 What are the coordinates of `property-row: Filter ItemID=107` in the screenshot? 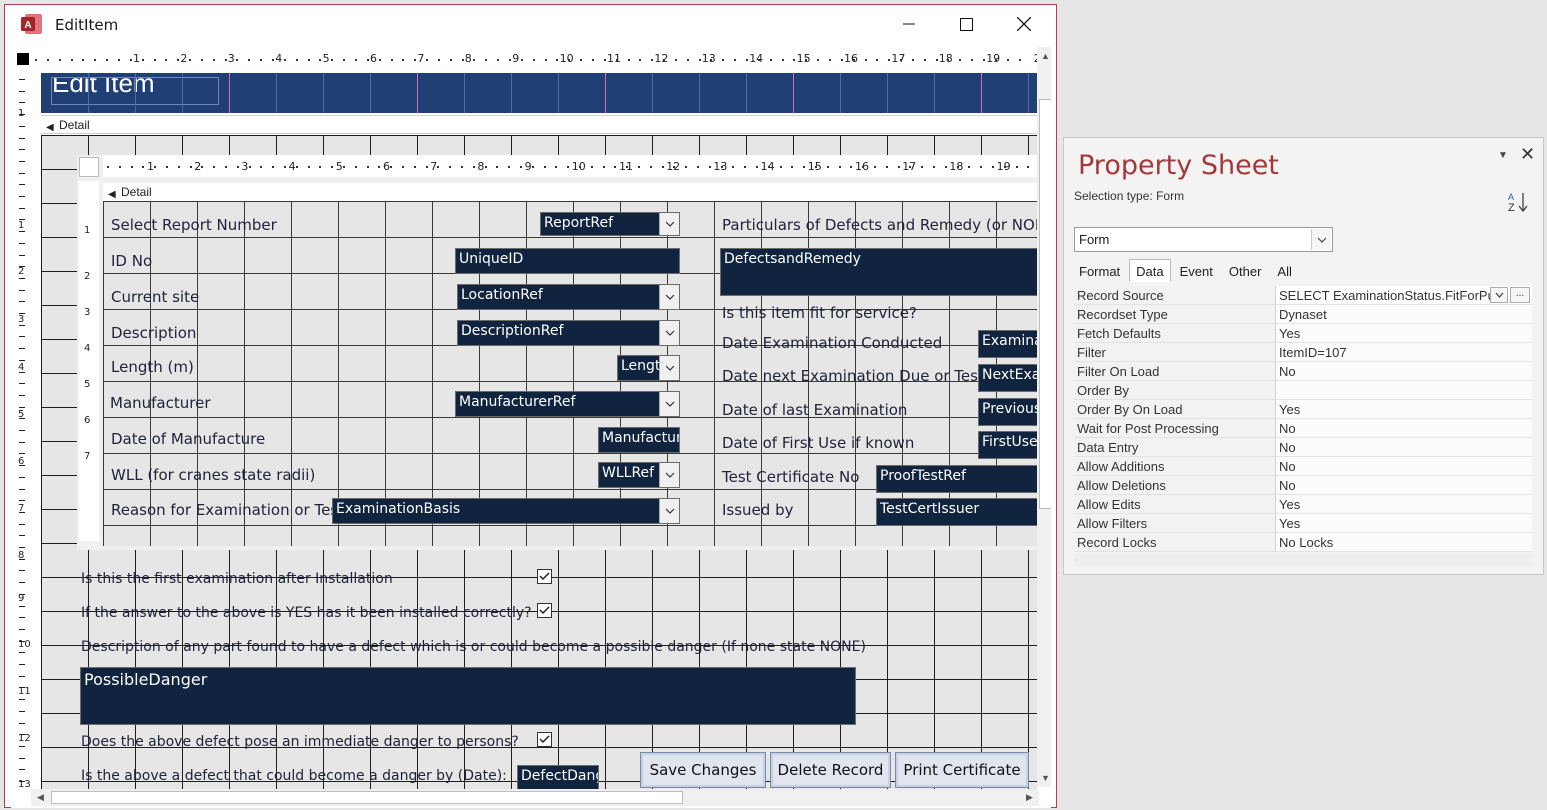 It's located at (1303, 352).